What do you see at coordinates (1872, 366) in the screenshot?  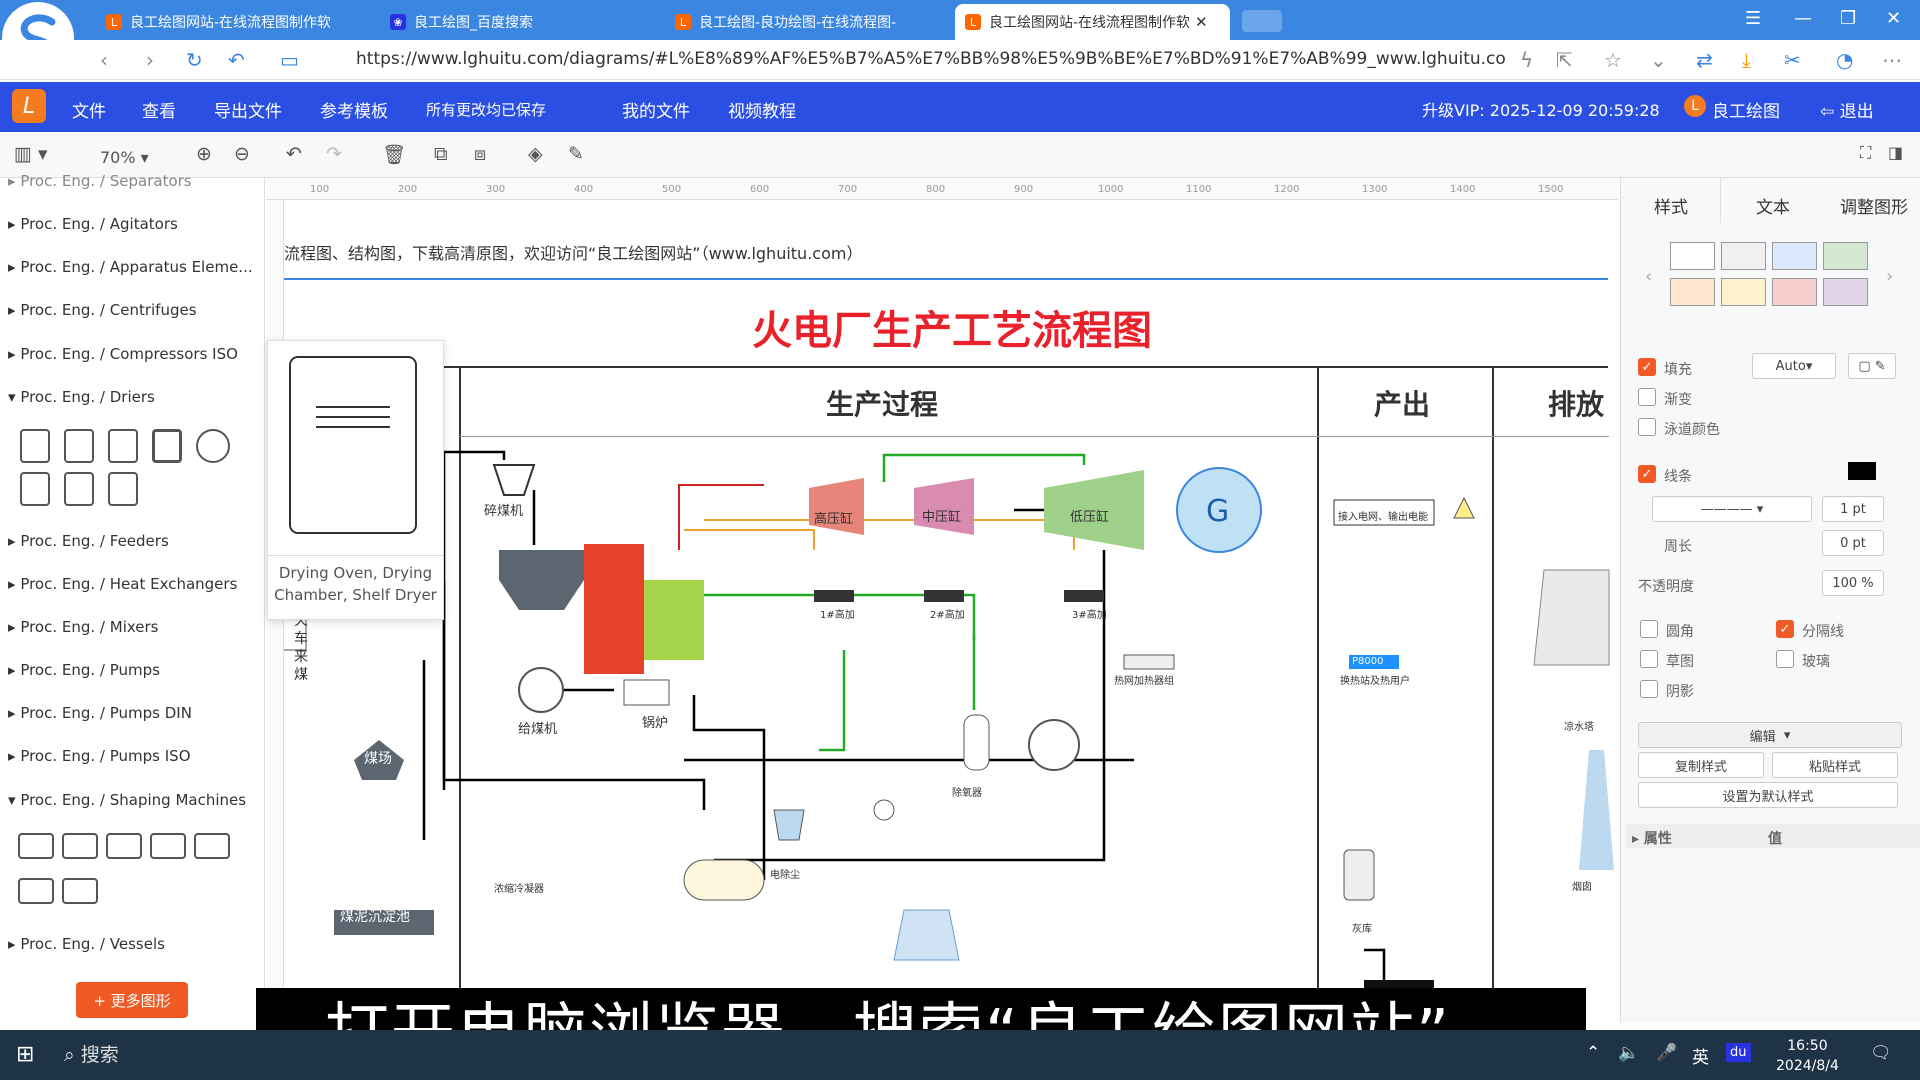 I see `fill-color-picker: ▢ ✎` at bounding box center [1872, 366].